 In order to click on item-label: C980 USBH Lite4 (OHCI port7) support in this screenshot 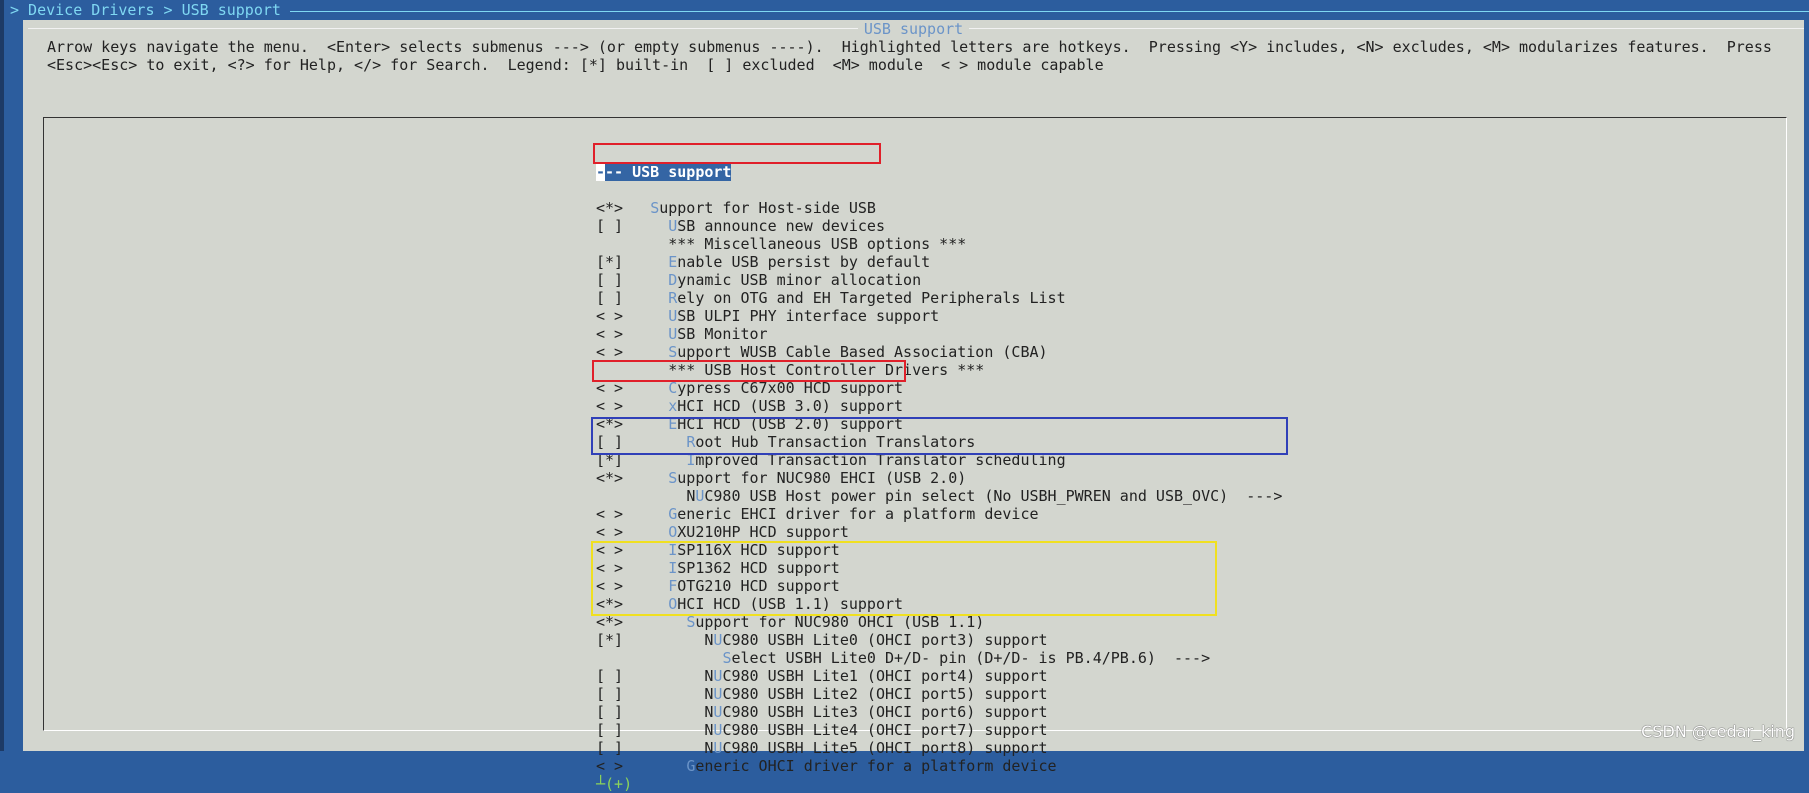, I will do `click(885, 730)`.